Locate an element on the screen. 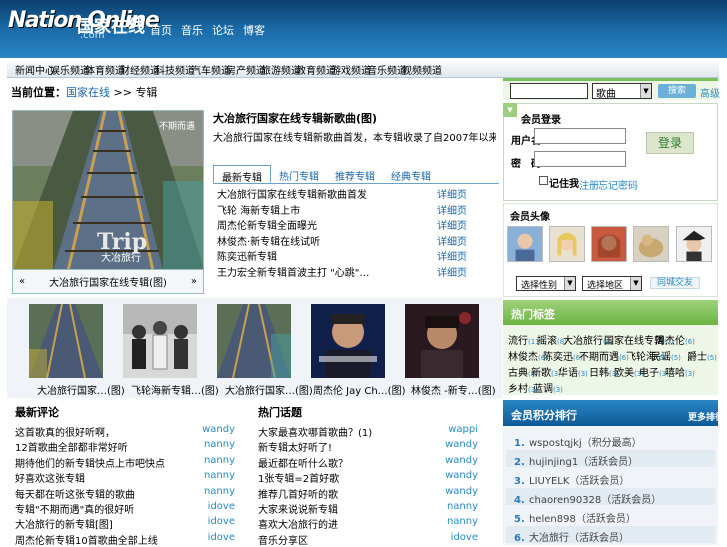  tag-label: 蓝调 is located at coordinates (543, 389).